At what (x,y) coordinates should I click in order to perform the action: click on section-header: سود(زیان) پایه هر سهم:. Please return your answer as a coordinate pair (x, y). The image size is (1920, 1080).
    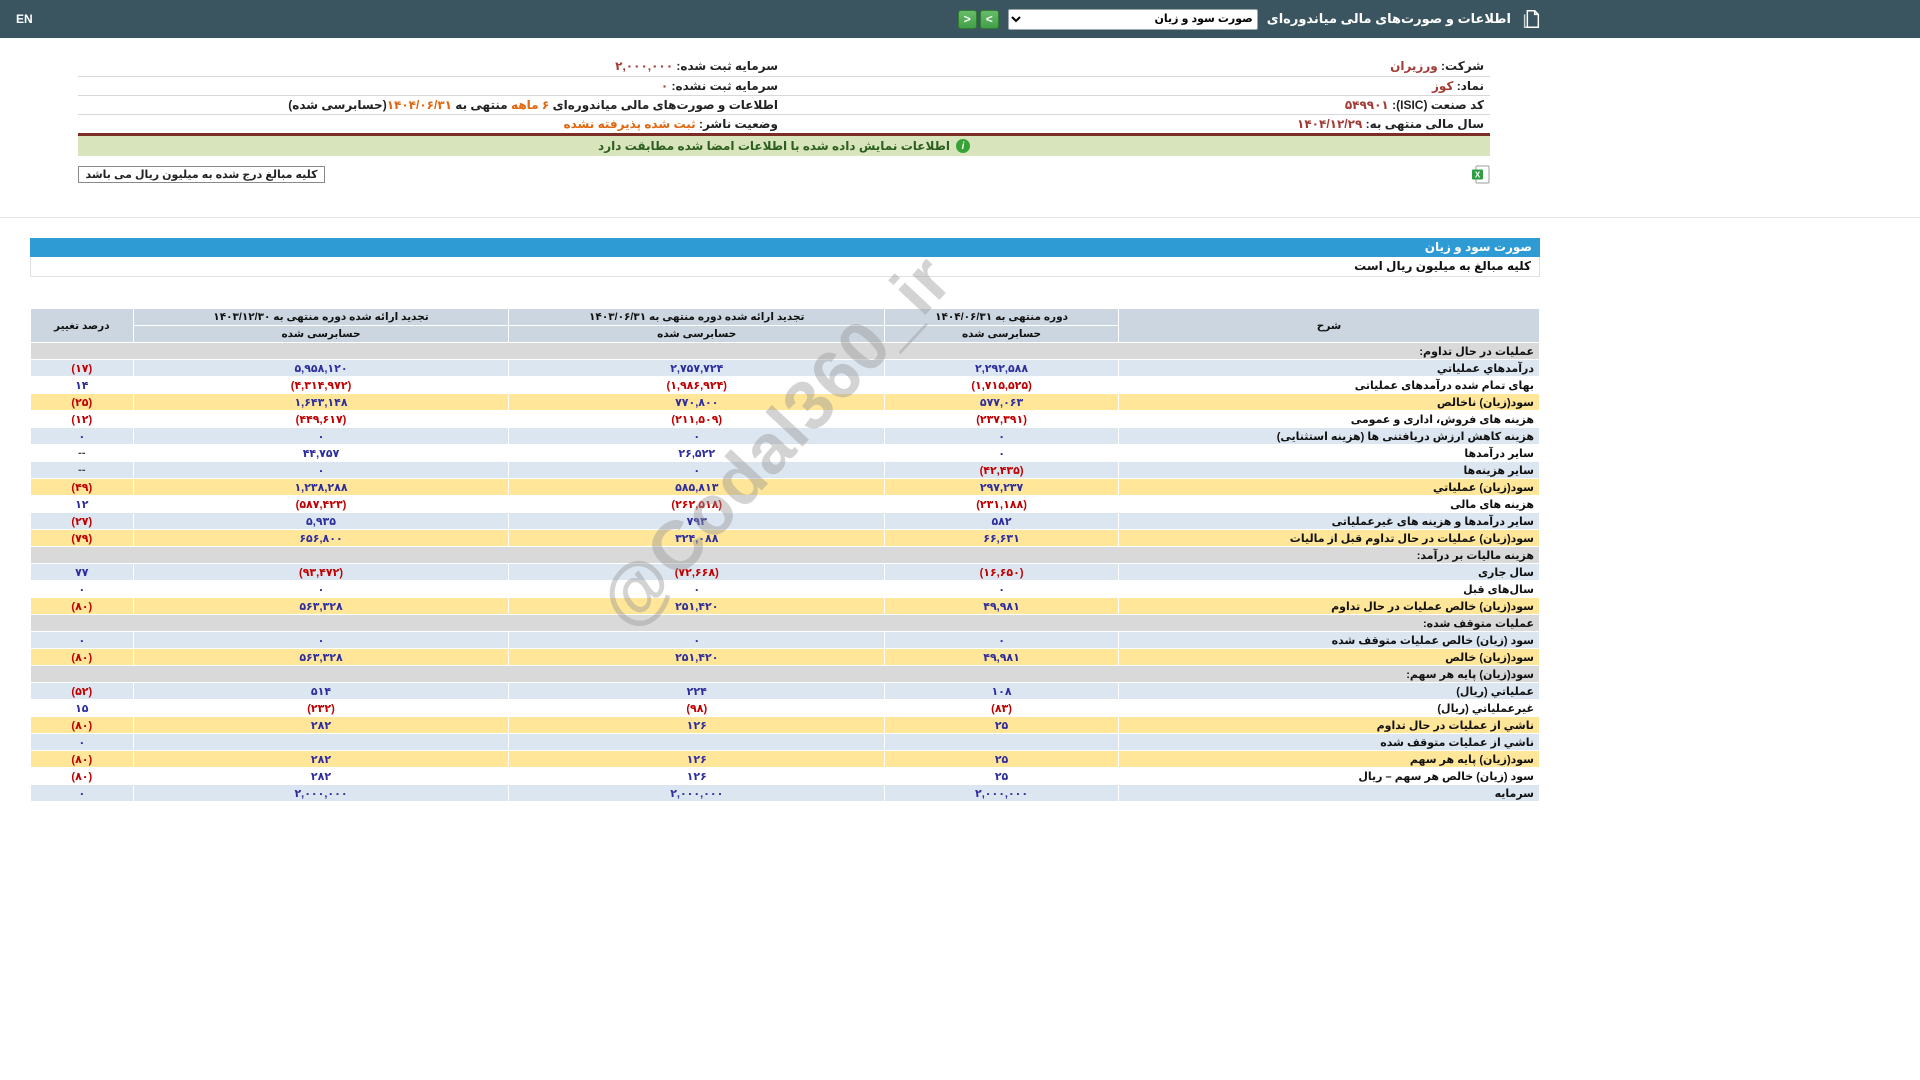
    Looking at the image, I should click on (785, 674).